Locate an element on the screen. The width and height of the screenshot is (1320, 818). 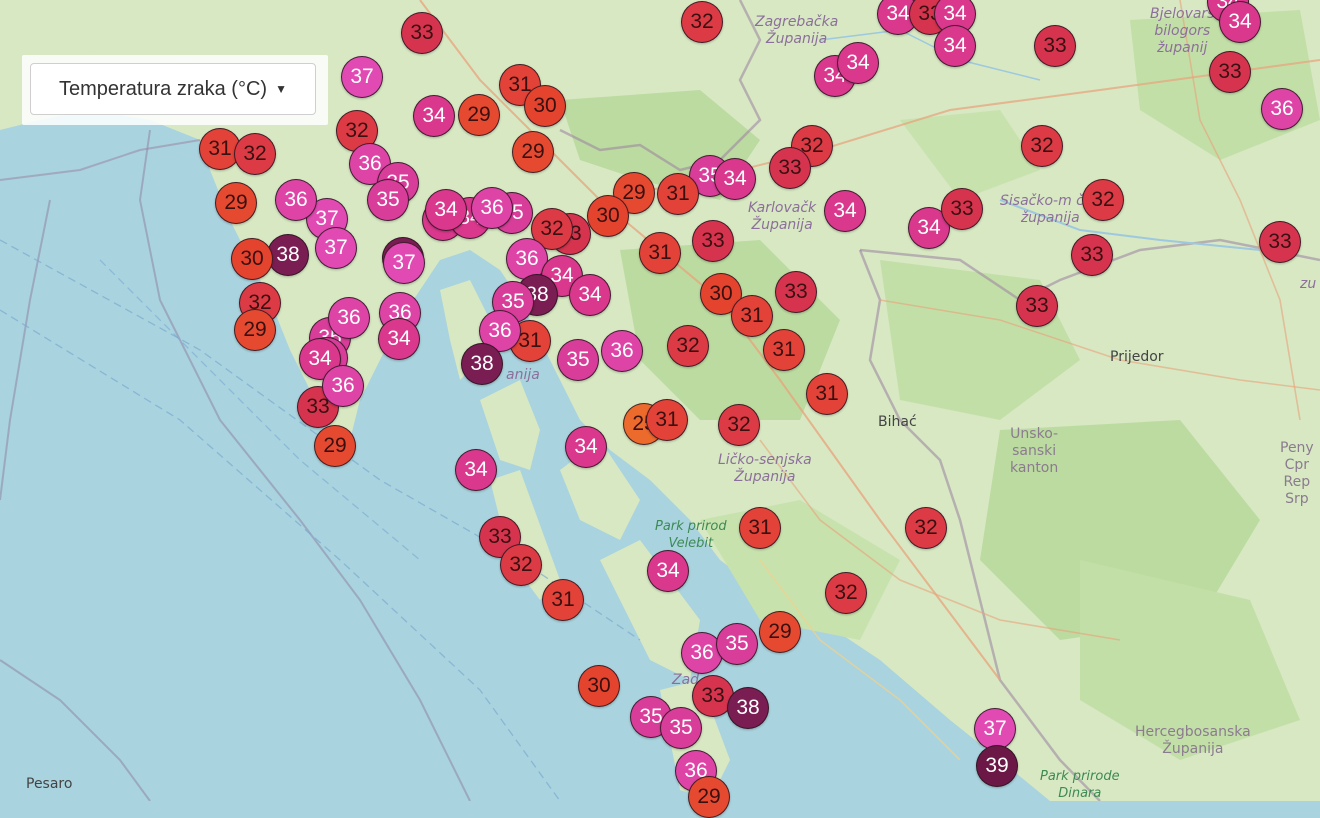
parameter-dropdown-label: Temperatura zraka (°C) is located at coordinates (163, 88).